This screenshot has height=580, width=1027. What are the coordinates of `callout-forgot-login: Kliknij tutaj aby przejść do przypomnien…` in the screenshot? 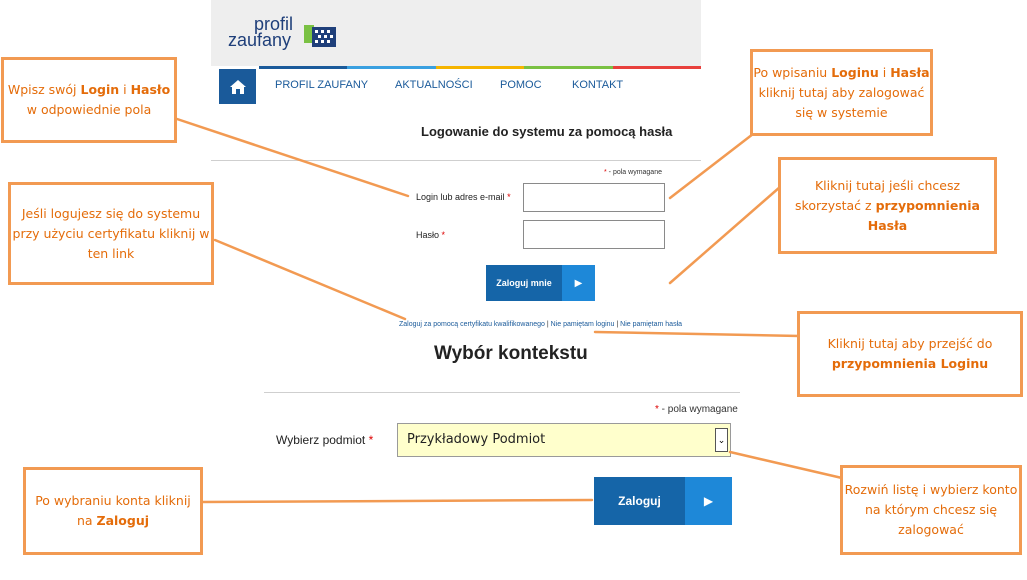 It's located at (910, 354).